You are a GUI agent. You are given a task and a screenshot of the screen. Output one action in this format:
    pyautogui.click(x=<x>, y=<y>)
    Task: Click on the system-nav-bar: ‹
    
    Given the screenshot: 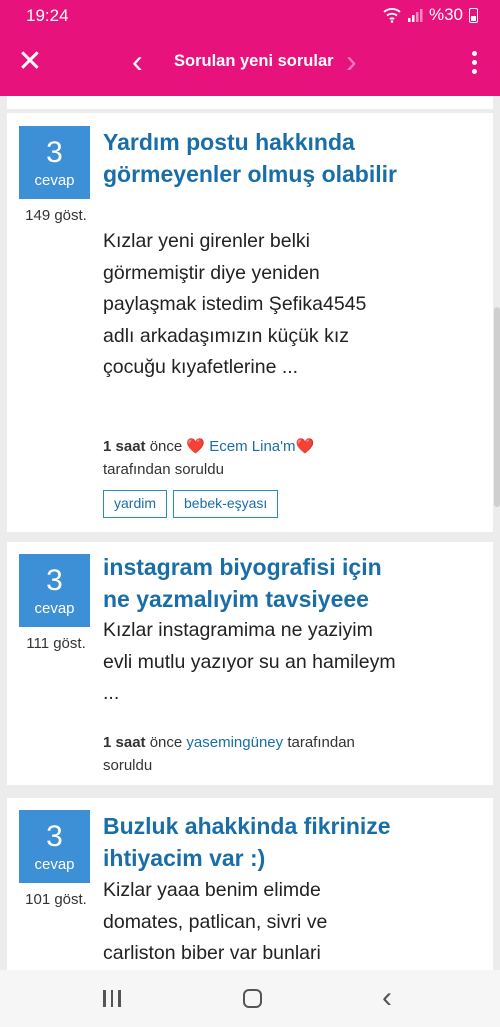 What is the action you would take?
    pyautogui.click(x=250, y=998)
    